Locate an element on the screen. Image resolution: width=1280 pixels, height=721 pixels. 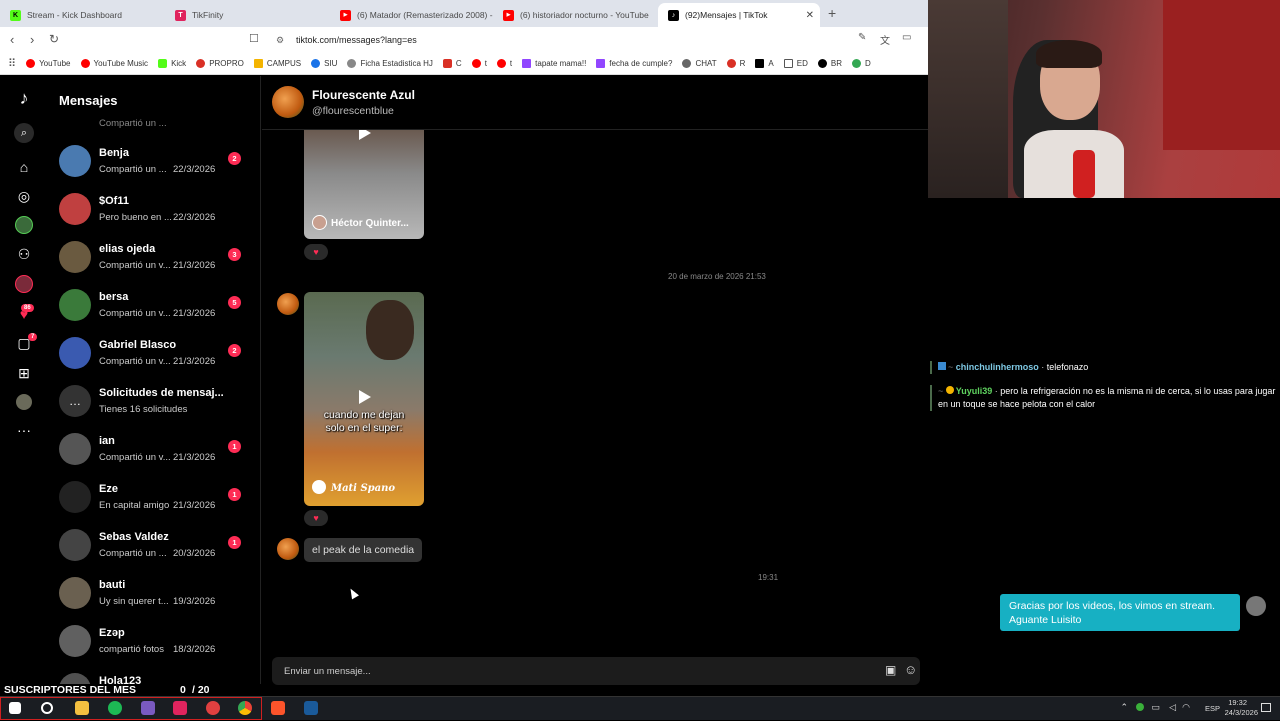
conversation-item: ian Compartió un v... 21/3/2026 1 is located at coordinates (154, 457).